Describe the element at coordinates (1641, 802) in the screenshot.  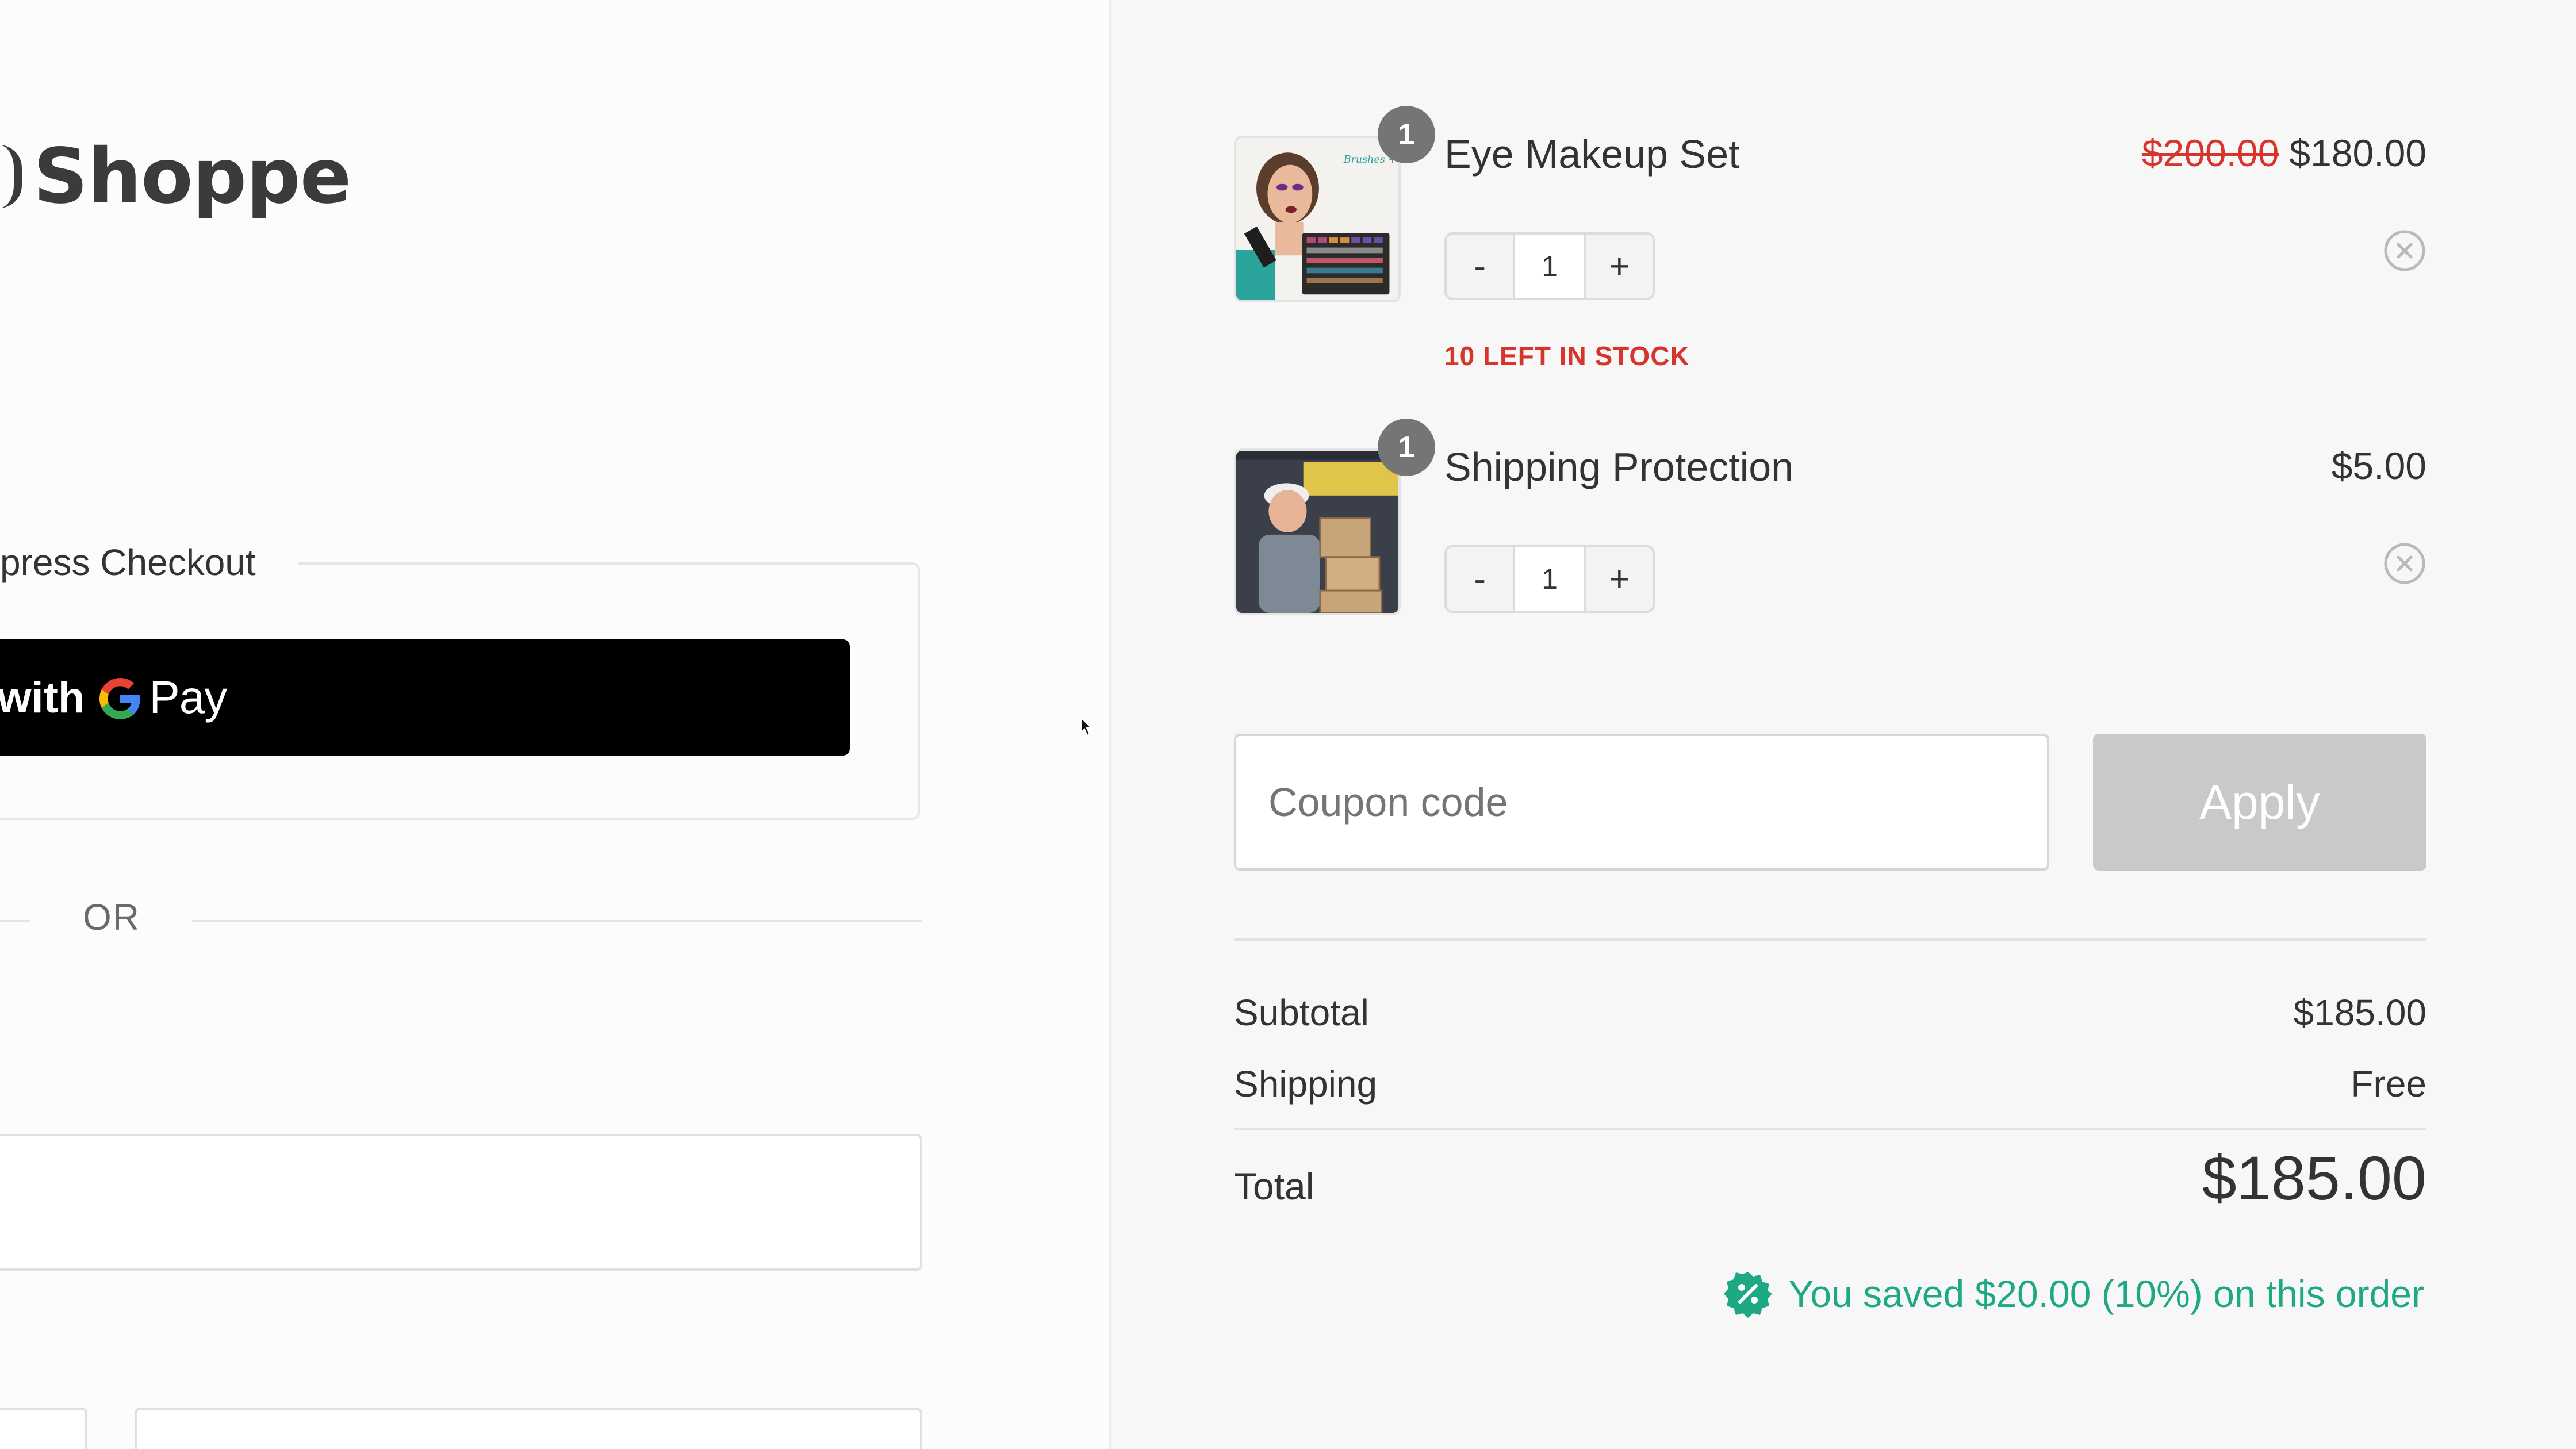
I see `coupon-input` at that location.